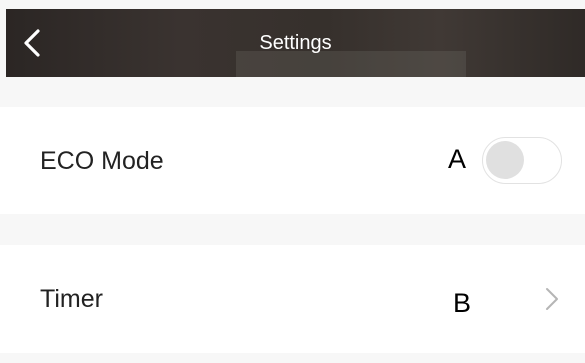 The width and height of the screenshot is (585, 363). I want to click on chevron-right-icon, so click(552, 299).